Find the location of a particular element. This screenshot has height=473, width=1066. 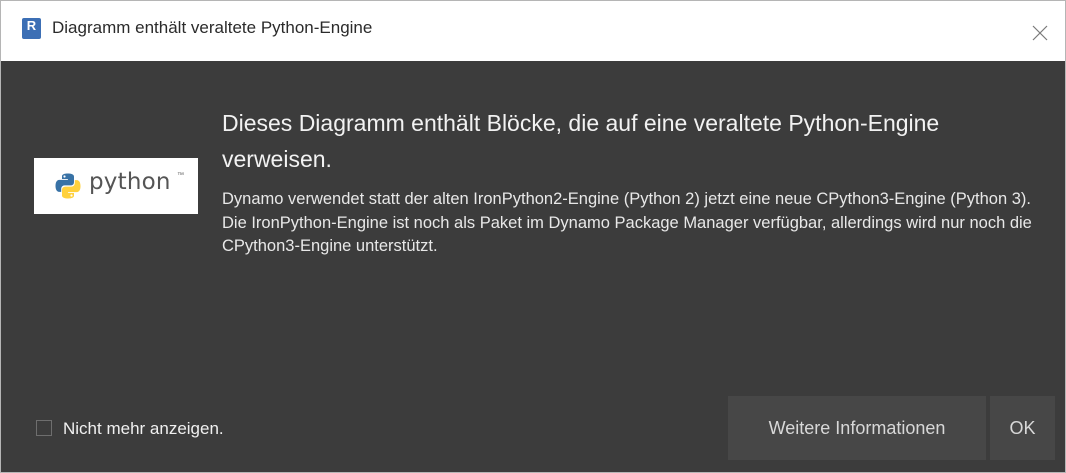

python-wordmark: python is located at coordinates (130, 182).